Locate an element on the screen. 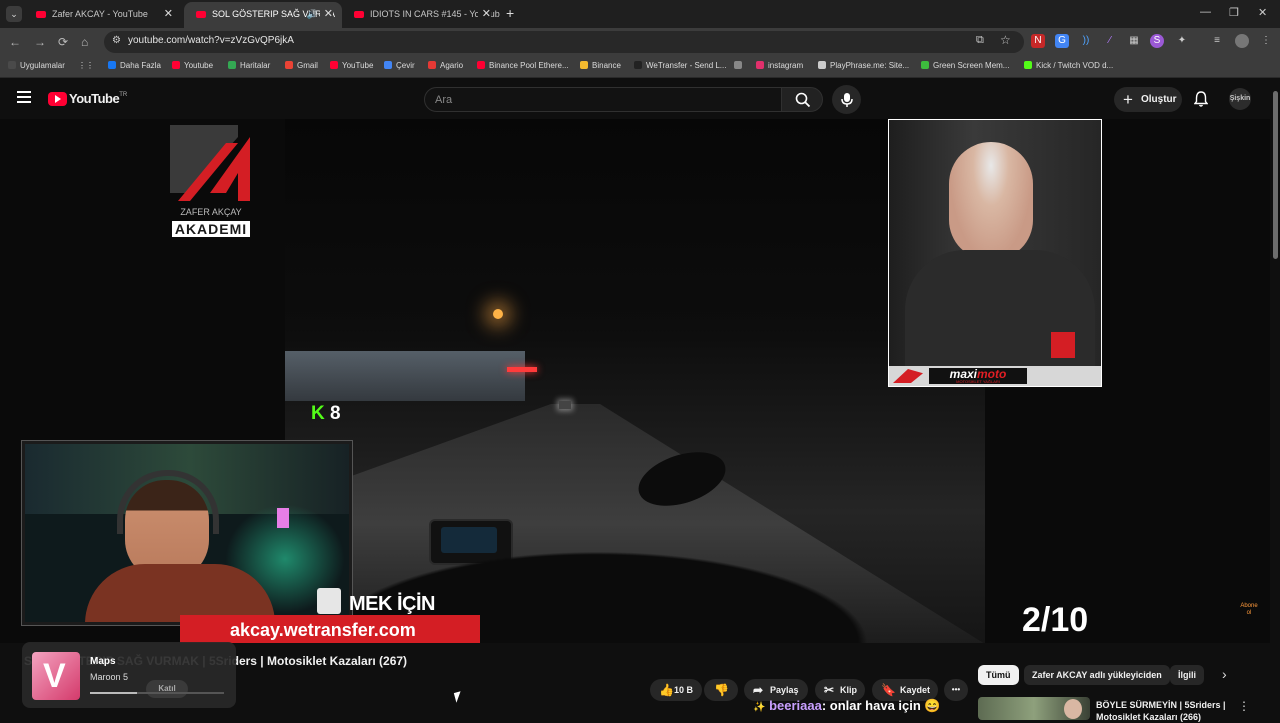 The height and width of the screenshot is (723, 1280). plus-icon: + is located at coordinates (1128, 99).